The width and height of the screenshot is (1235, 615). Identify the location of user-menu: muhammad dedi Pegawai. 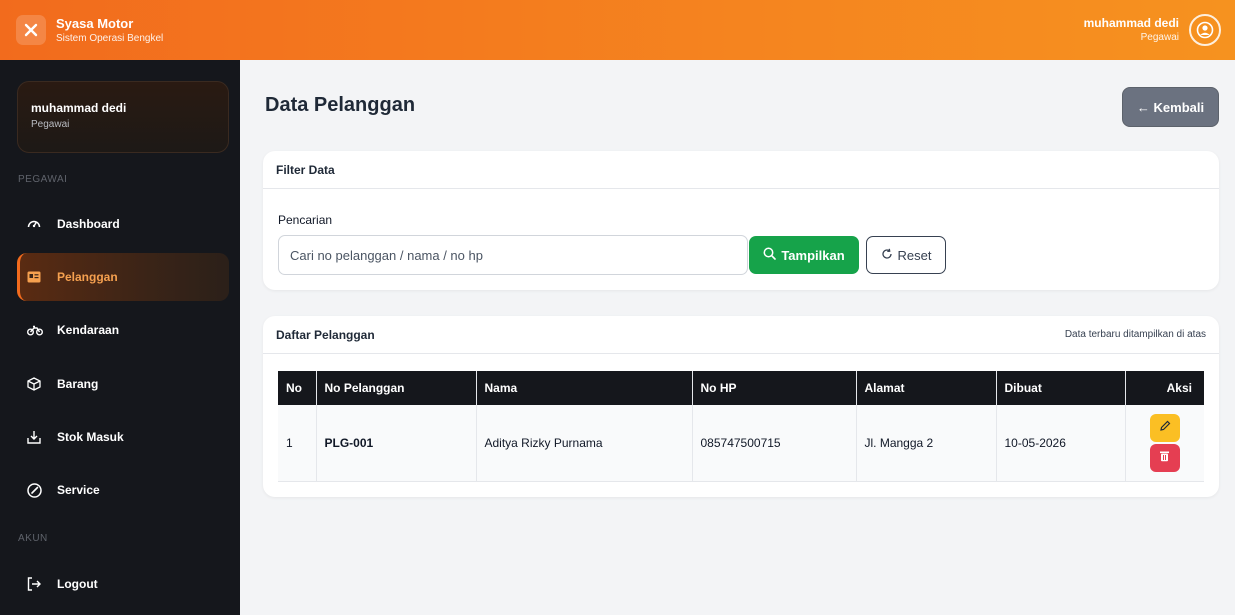
(1152, 30).